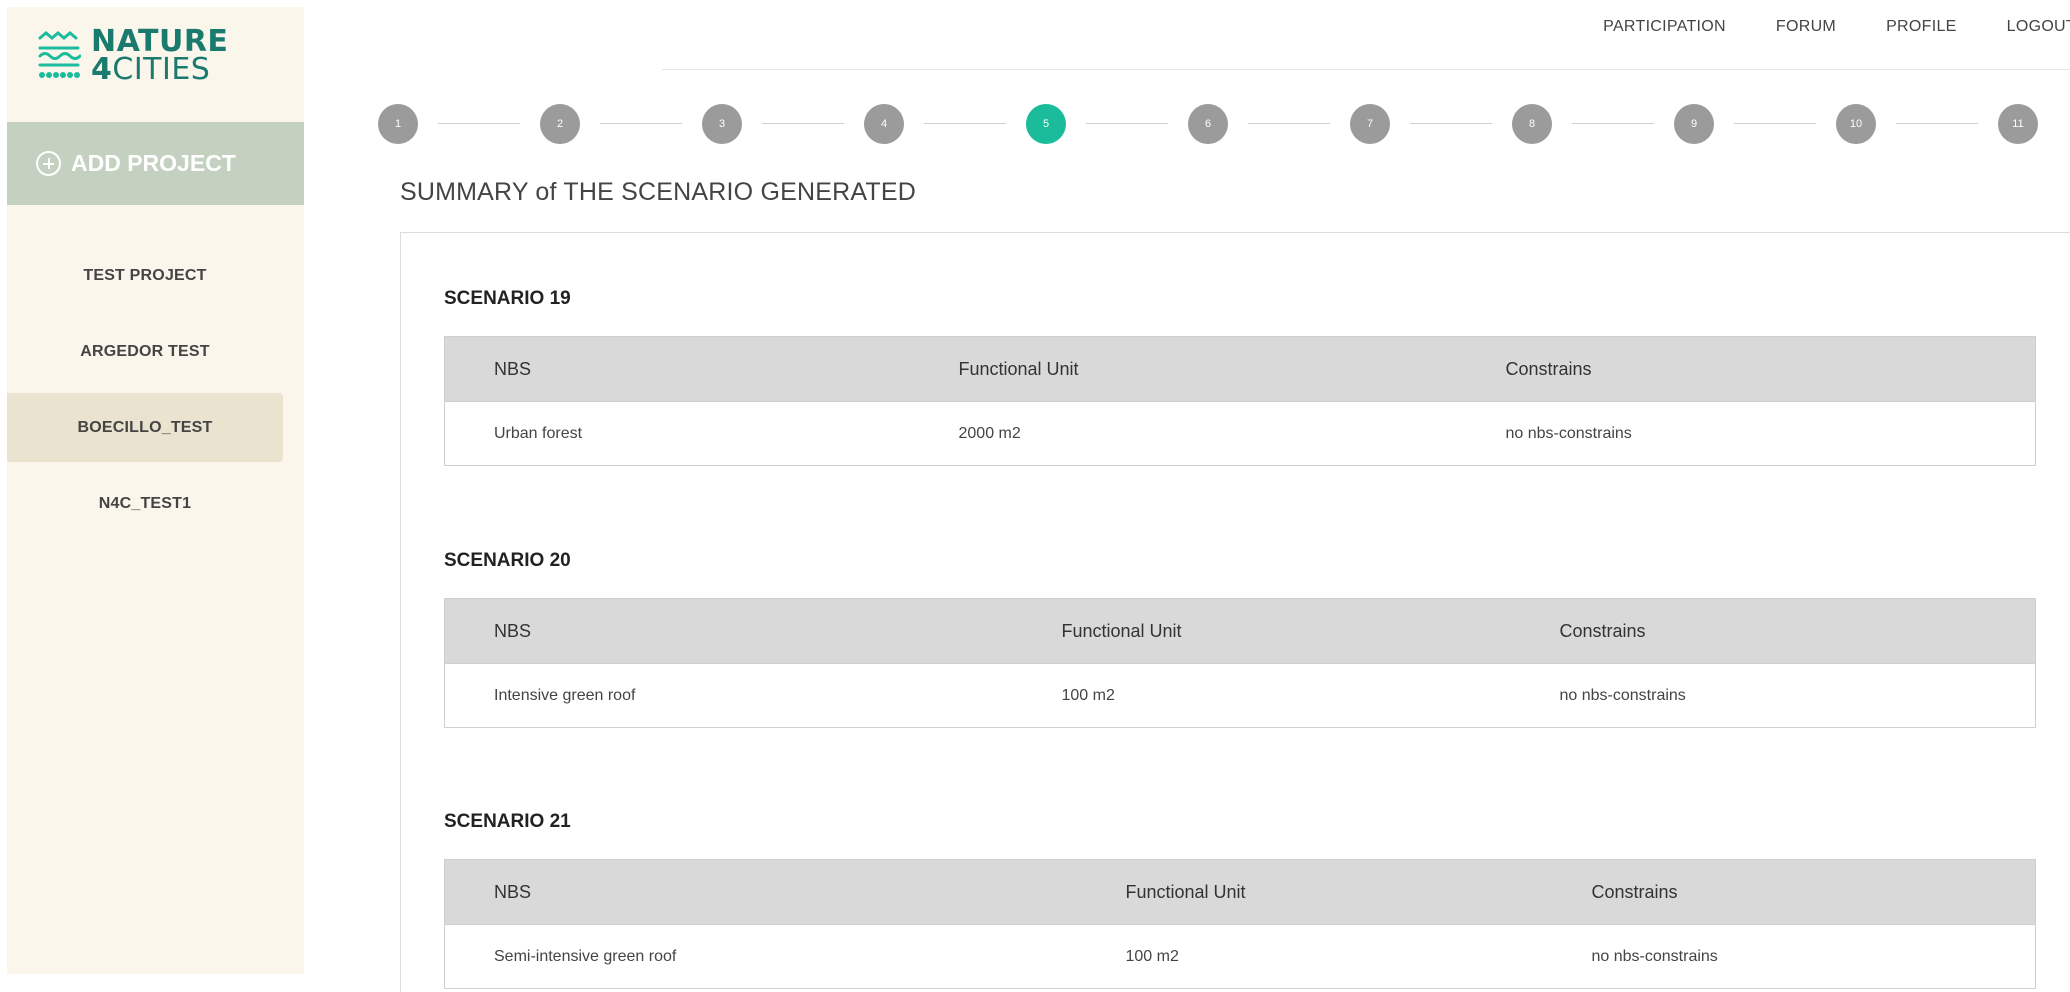  I want to click on add-project-label: ADD PROJECT, so click(153, 163).